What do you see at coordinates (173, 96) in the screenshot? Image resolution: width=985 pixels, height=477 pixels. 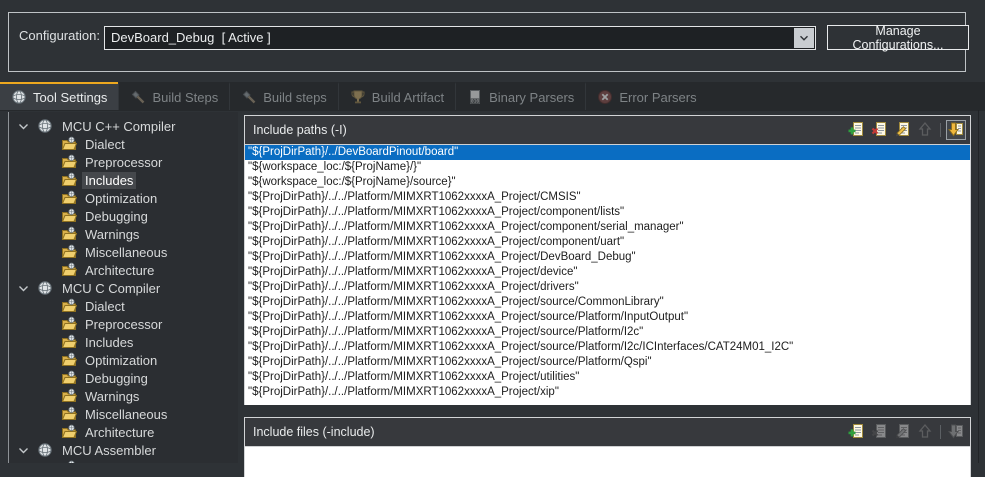 I see `tab-build-steps: Build Steps` at bounding box center [173, 96].